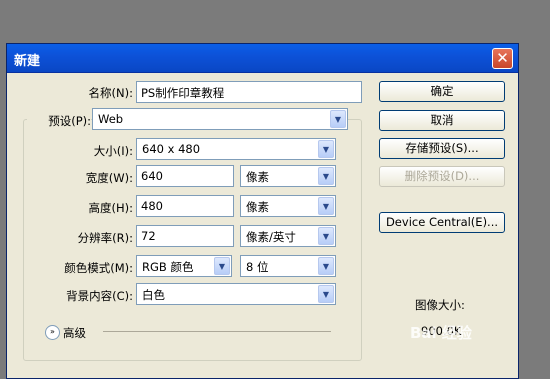  Describe the element at coordinates (442, 91) in the screenshot. I see `ok-button: 确定` at that location.